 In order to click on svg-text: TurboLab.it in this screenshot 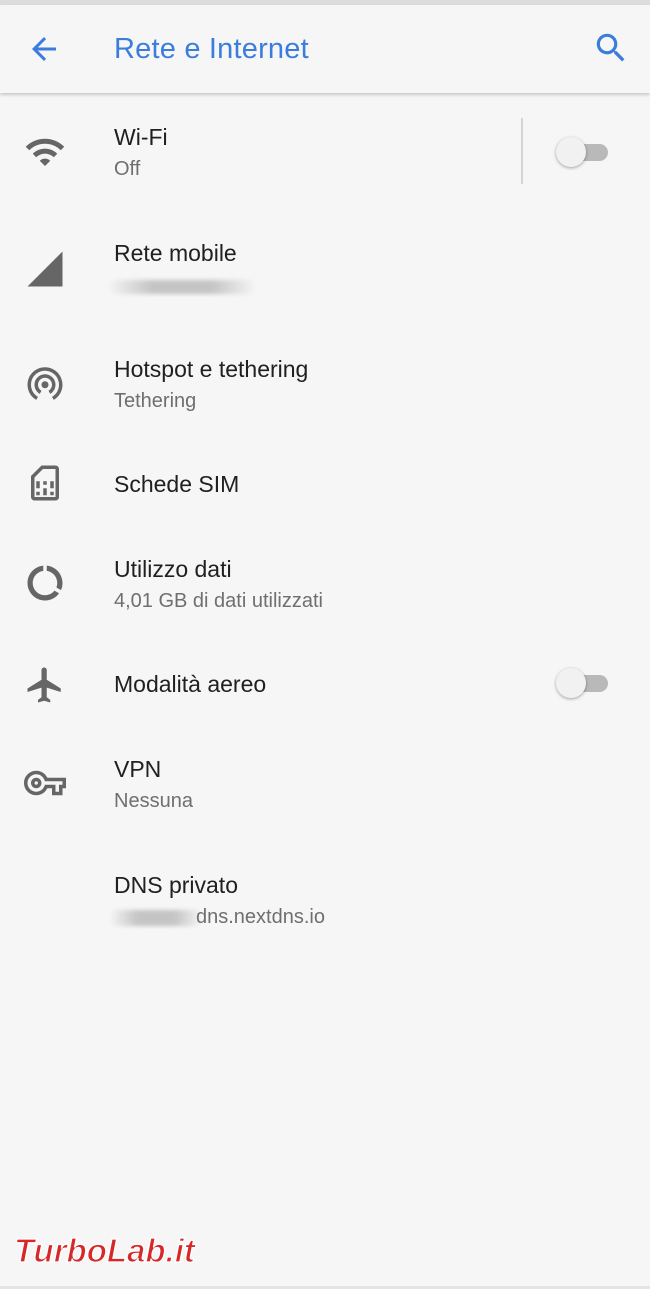, I will do `click(105, 1250)`.